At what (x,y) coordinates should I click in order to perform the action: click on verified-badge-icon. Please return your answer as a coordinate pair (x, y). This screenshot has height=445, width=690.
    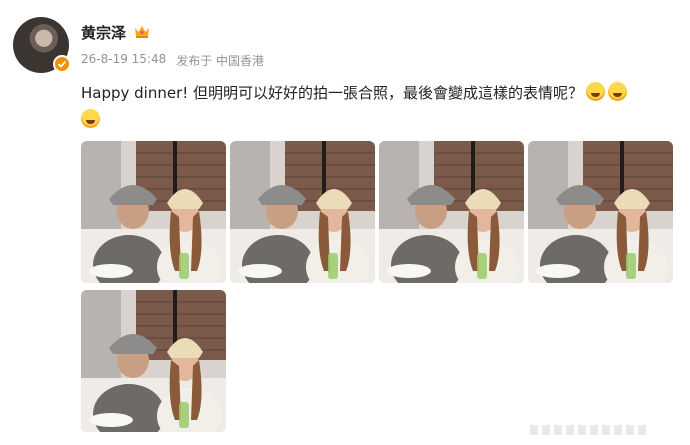
    Looking at the image, I should click on (62, 64).